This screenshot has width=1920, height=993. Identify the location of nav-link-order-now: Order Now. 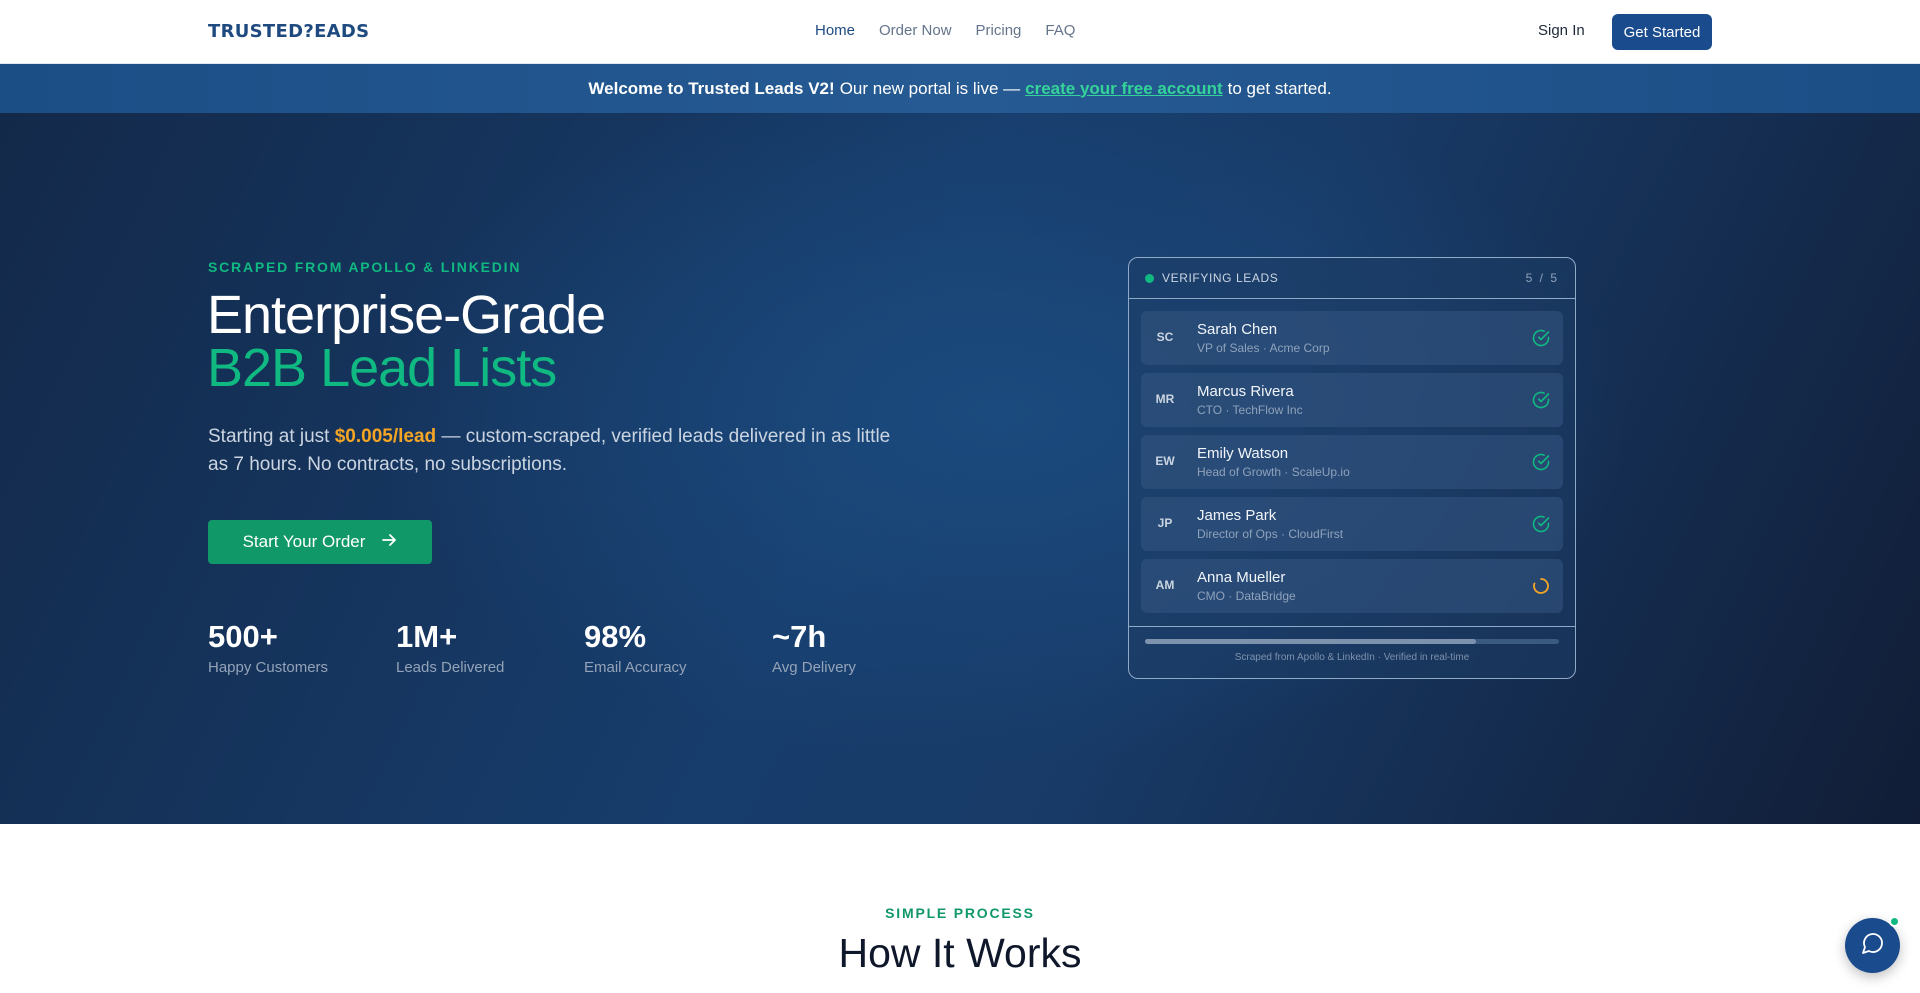
(915, 30).